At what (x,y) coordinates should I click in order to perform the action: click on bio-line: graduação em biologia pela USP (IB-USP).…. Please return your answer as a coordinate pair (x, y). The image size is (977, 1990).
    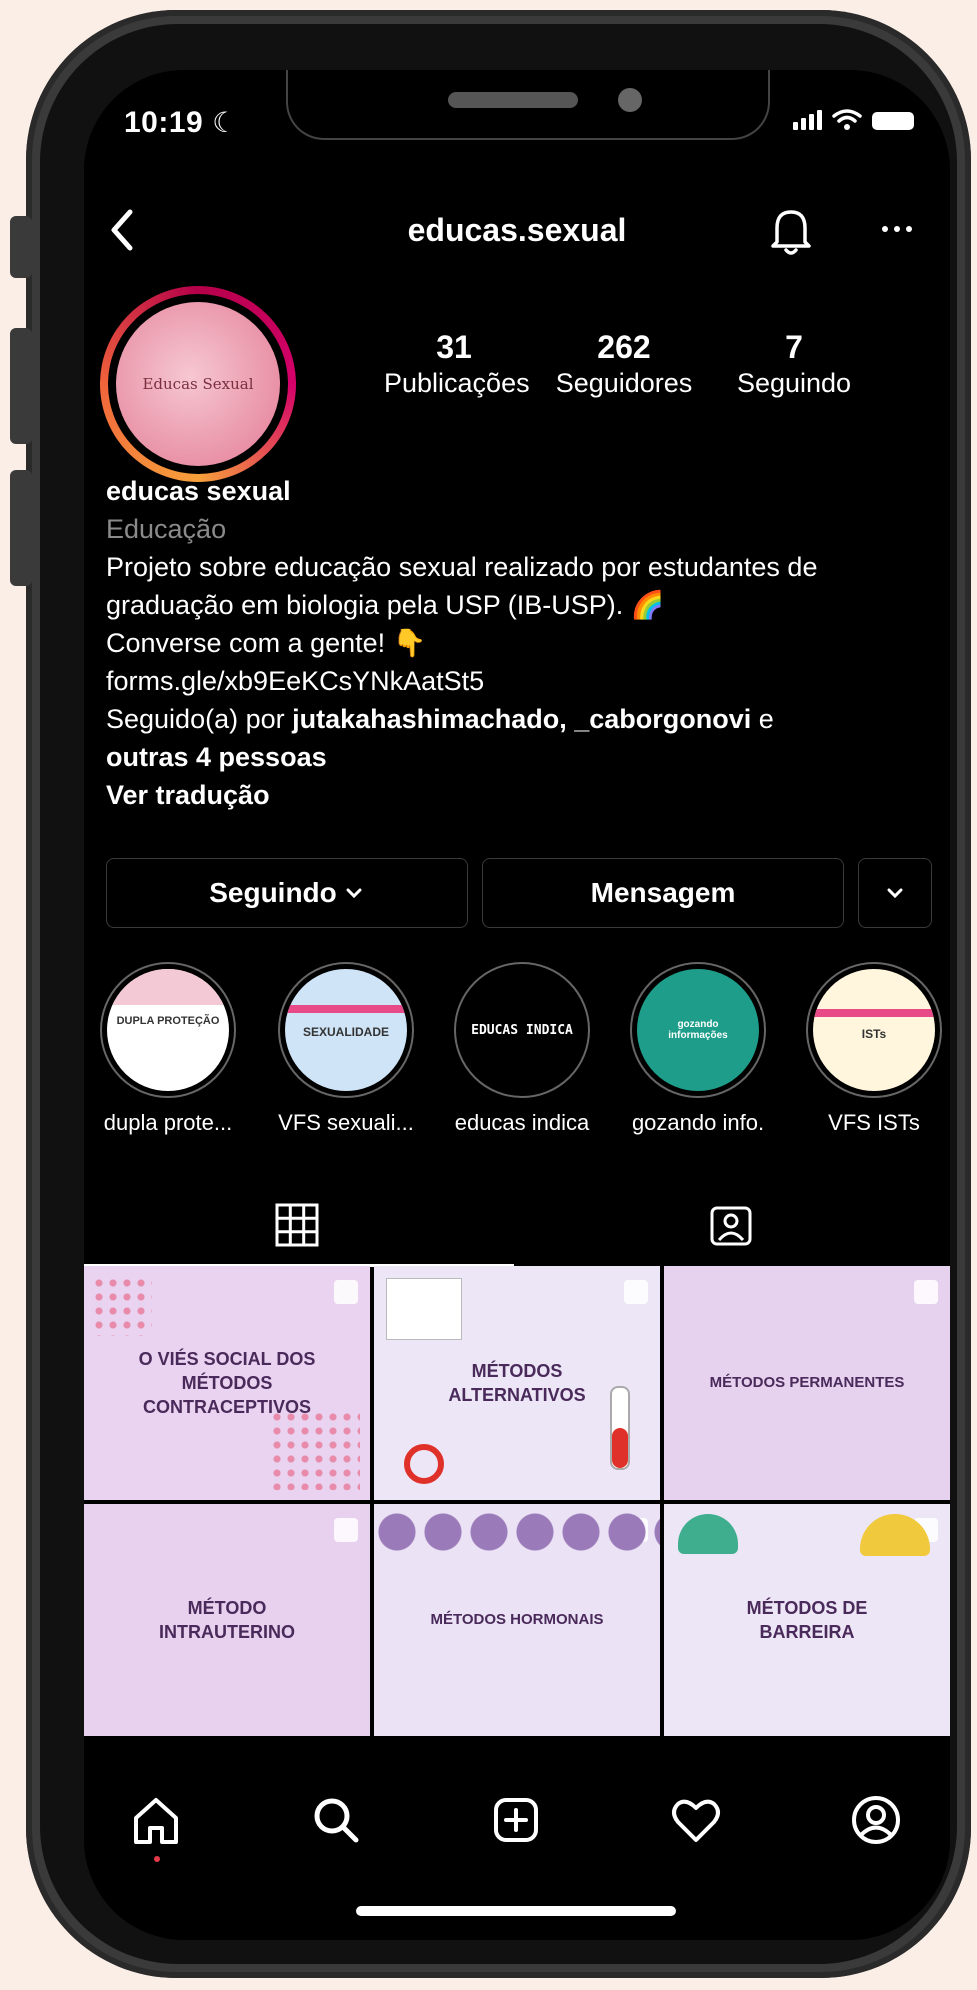
    Looking at the image, I should click on (385, 605).